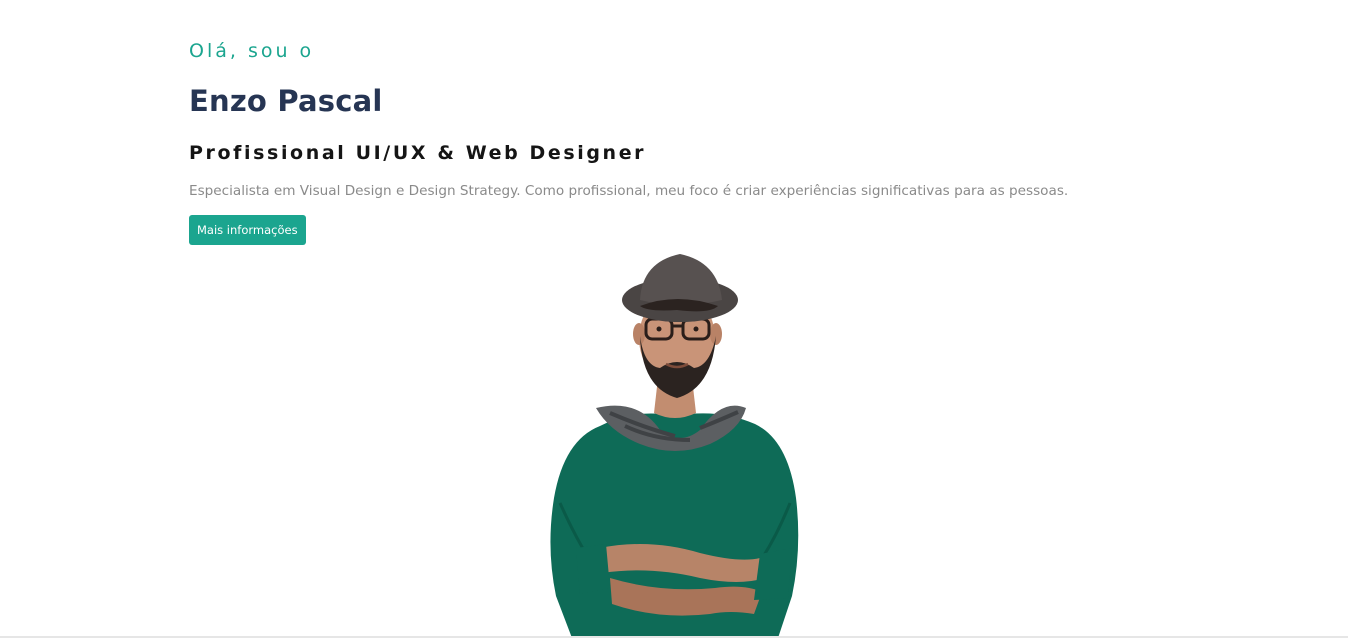 The height and width of the screenshot is (638, 1348). I want to click on page-title: Enzo Pascal, so click(286, 101).